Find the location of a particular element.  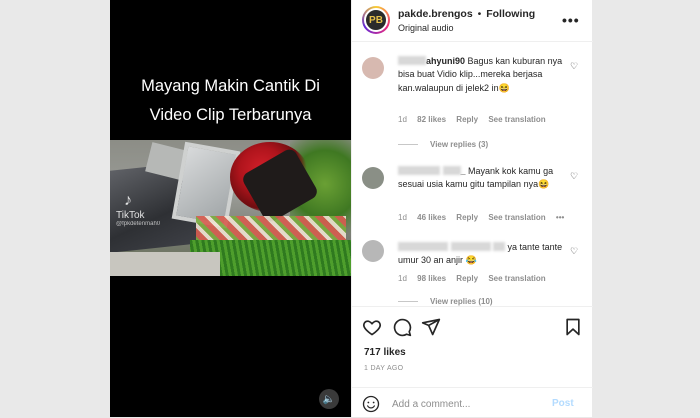

bookmark-icon is located at coordinates (573, 327).